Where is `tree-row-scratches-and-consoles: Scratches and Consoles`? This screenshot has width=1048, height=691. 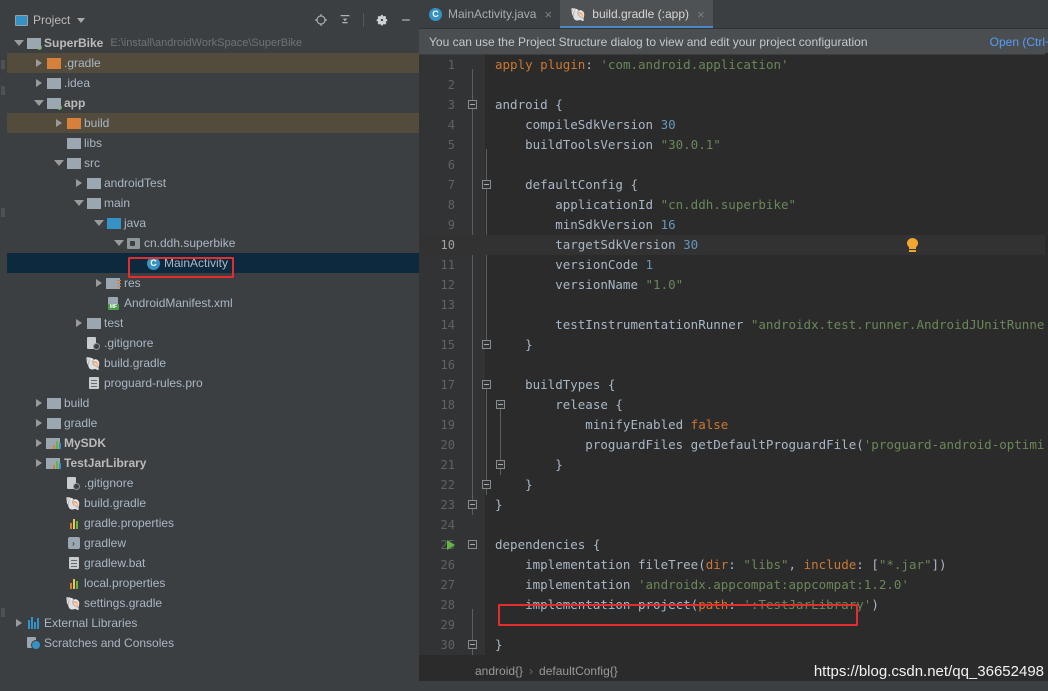
tree-row-scratches-and-consoles: Scratches and Consoles is located at coordinates (213, 643).